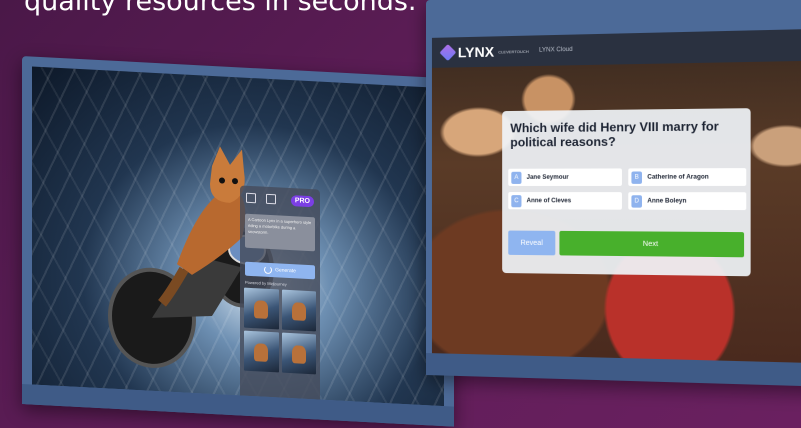  I want to click on folder-icon, so click(271, 199).